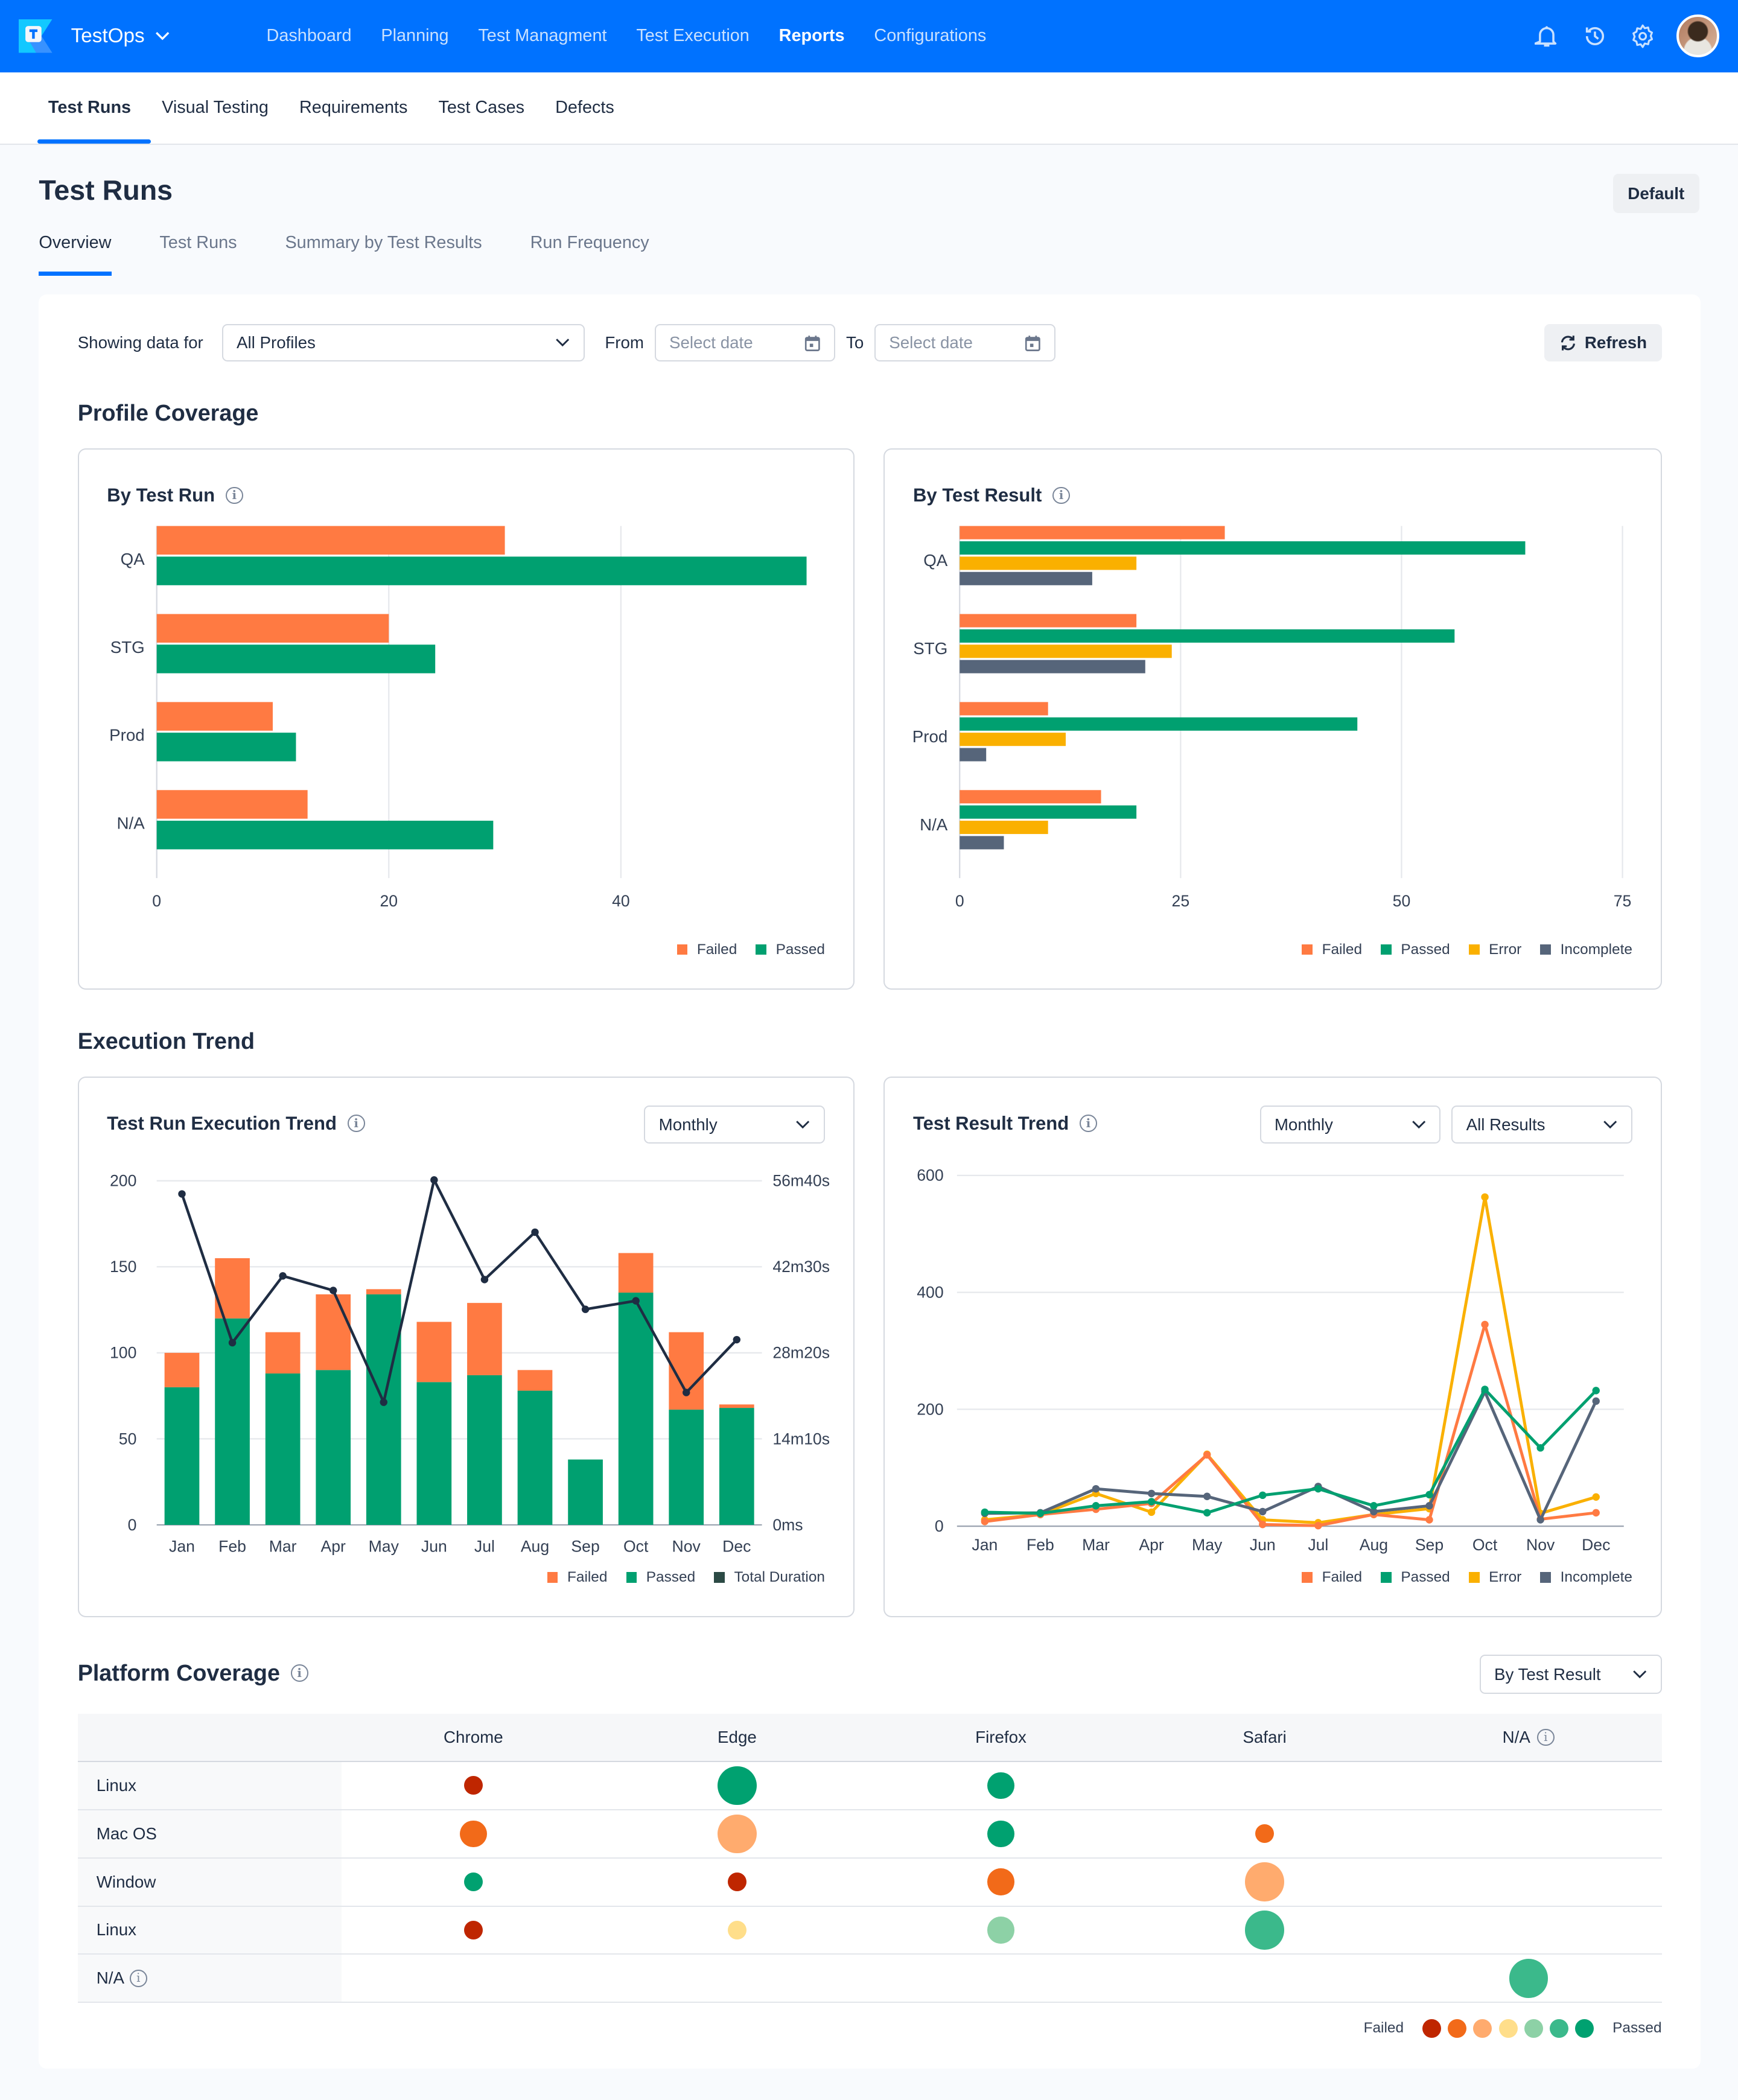  Describe the element at coordinates (163, 36) in the screenshot. I see `chevron-down-icon` at that location.